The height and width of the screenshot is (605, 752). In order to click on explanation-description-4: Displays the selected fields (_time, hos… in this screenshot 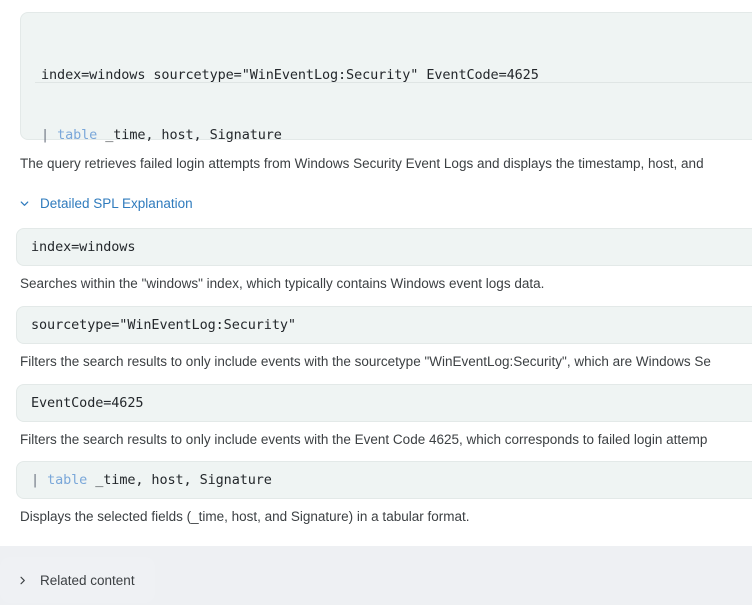, I will do `click(245, 516)`.